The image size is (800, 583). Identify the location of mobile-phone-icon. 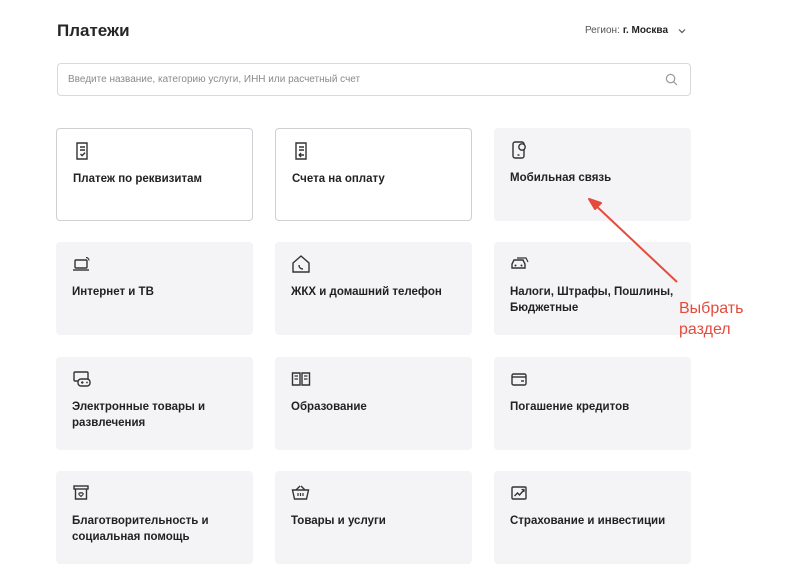
(519, 150).